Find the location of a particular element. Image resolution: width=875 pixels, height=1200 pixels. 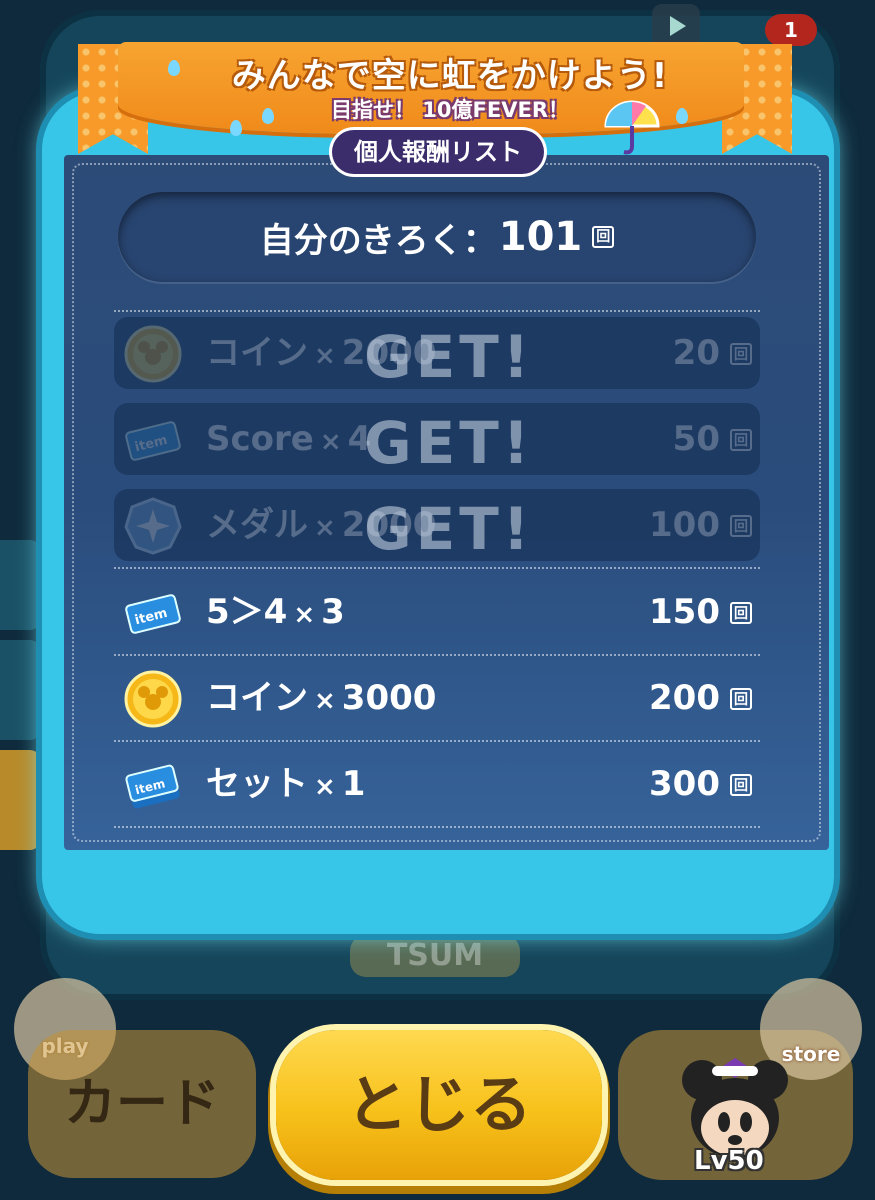

card-label: カード is located at coordinates (141, 1104).